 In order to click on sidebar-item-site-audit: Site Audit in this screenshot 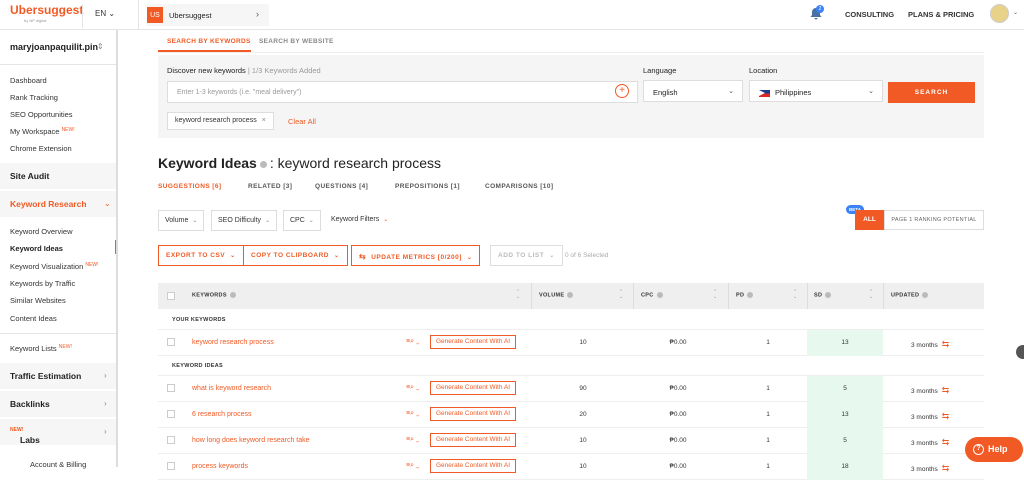, I will do `click(58, 176)`.